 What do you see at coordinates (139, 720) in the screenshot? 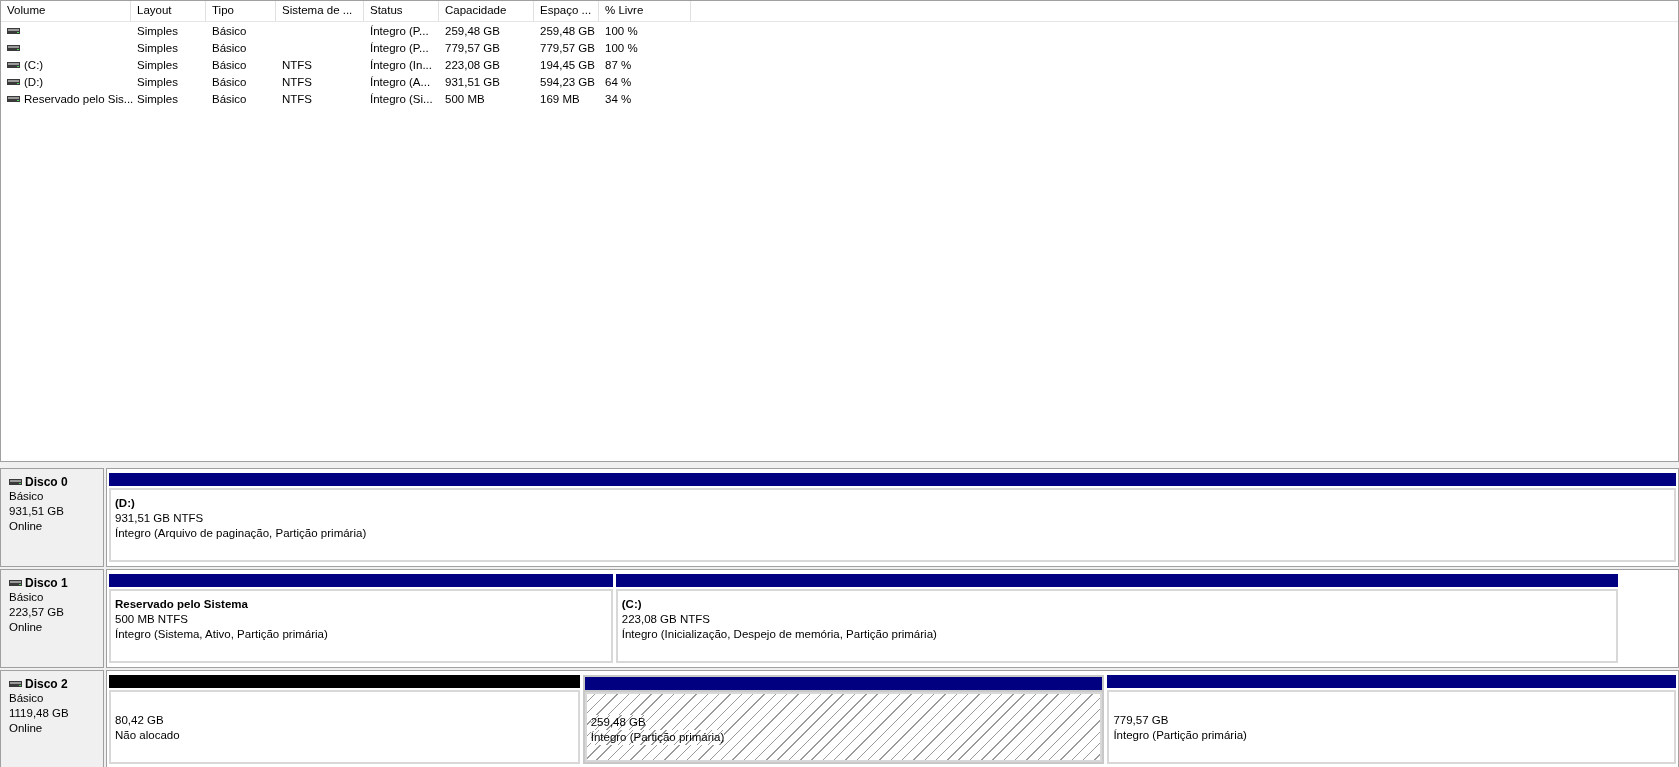
I see `partition-size: 80,42 GB` at bounding box center [139, 720].